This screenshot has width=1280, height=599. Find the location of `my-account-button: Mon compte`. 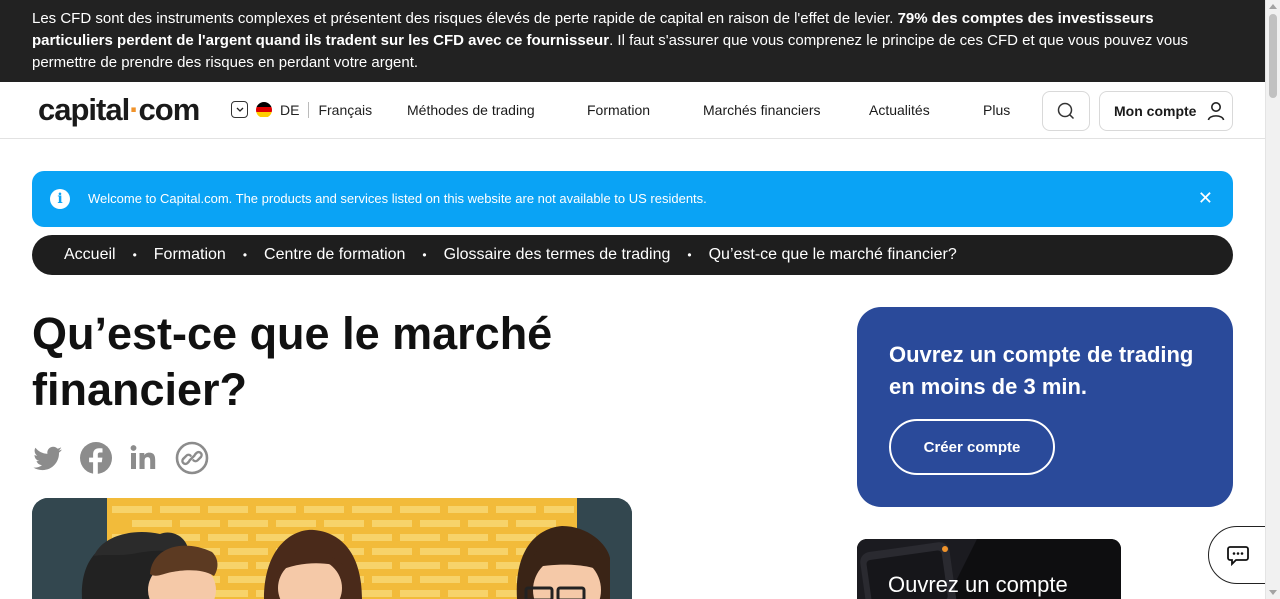

my-account-button: Mon compte is located at coordinates (1166, 111).